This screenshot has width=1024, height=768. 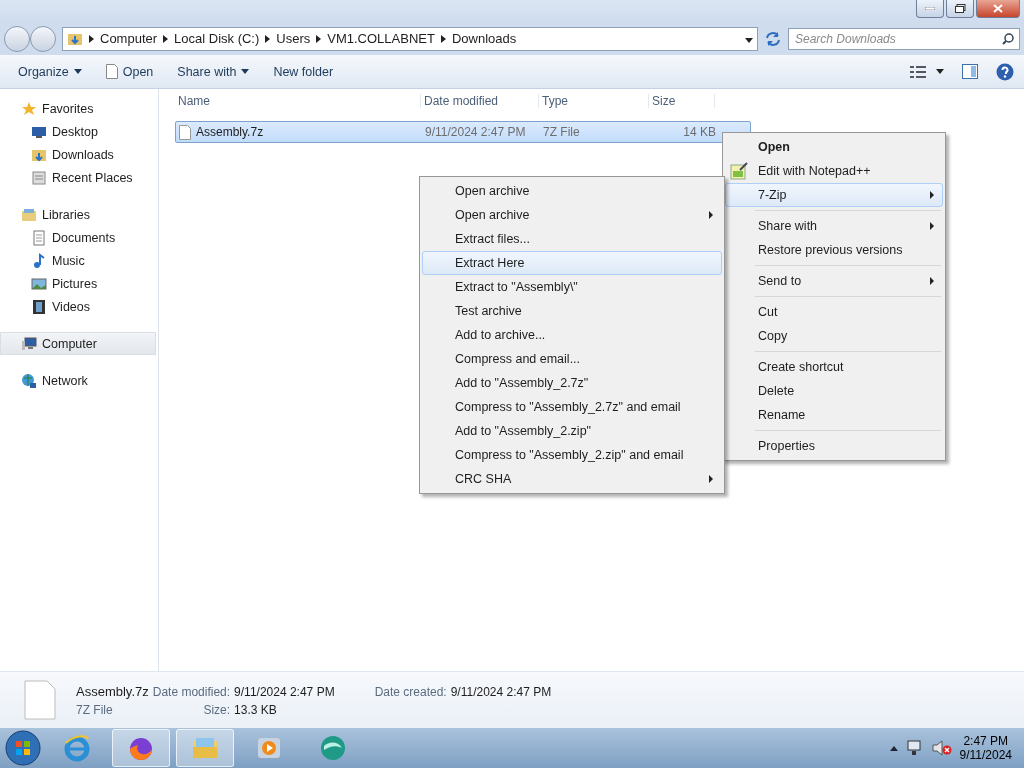 I want to click on breadcrumb: Local Disk (C:), so click(x=217, y=38).